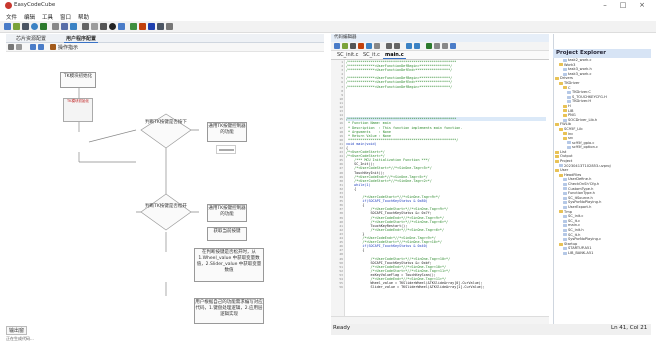  I want to click on monitor-icon, so click(121, 26).